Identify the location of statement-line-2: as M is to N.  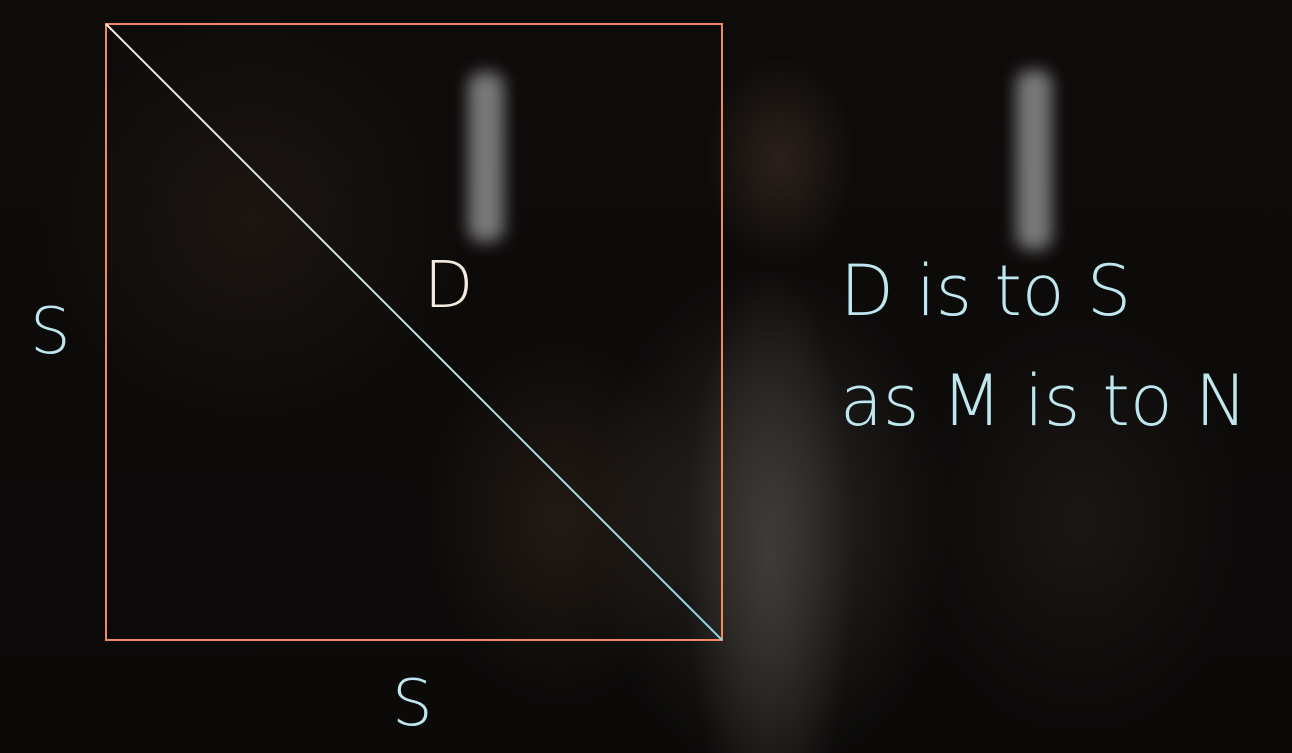
(1044, 401).